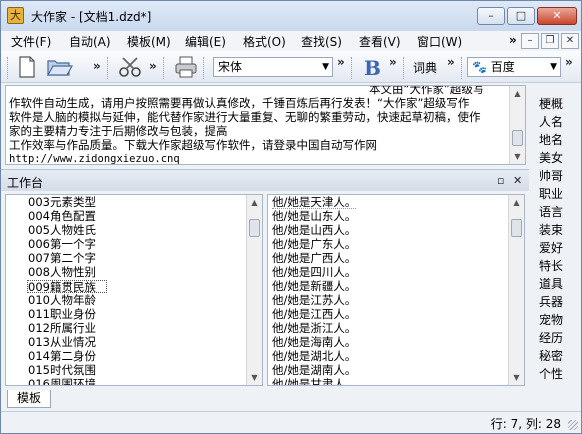 This screenshot has width=582, height=434. I want to click on mdi-minimize-button: –, so click(530, 41).